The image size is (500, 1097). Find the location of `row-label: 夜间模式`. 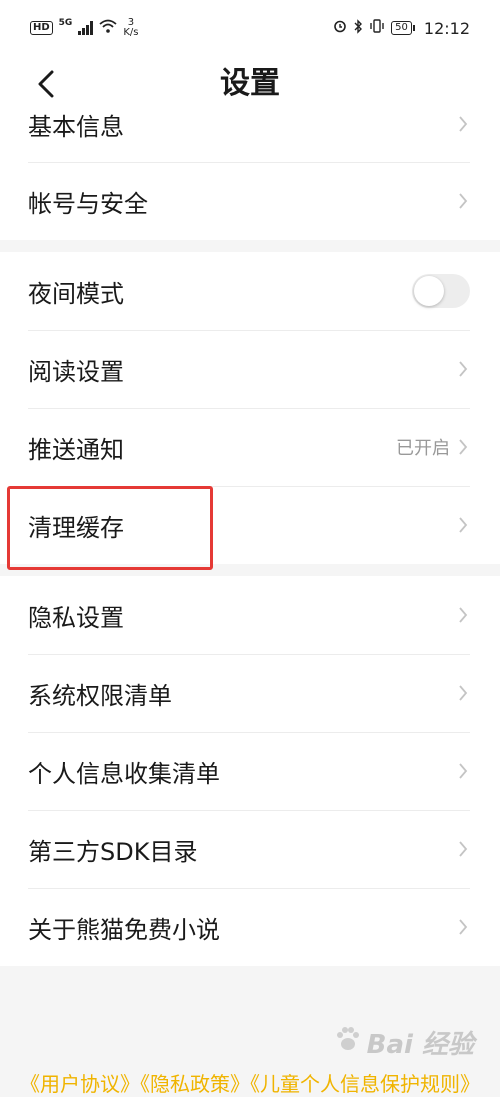

row-label: 夜间模式 is located at coordinates (76, 293).